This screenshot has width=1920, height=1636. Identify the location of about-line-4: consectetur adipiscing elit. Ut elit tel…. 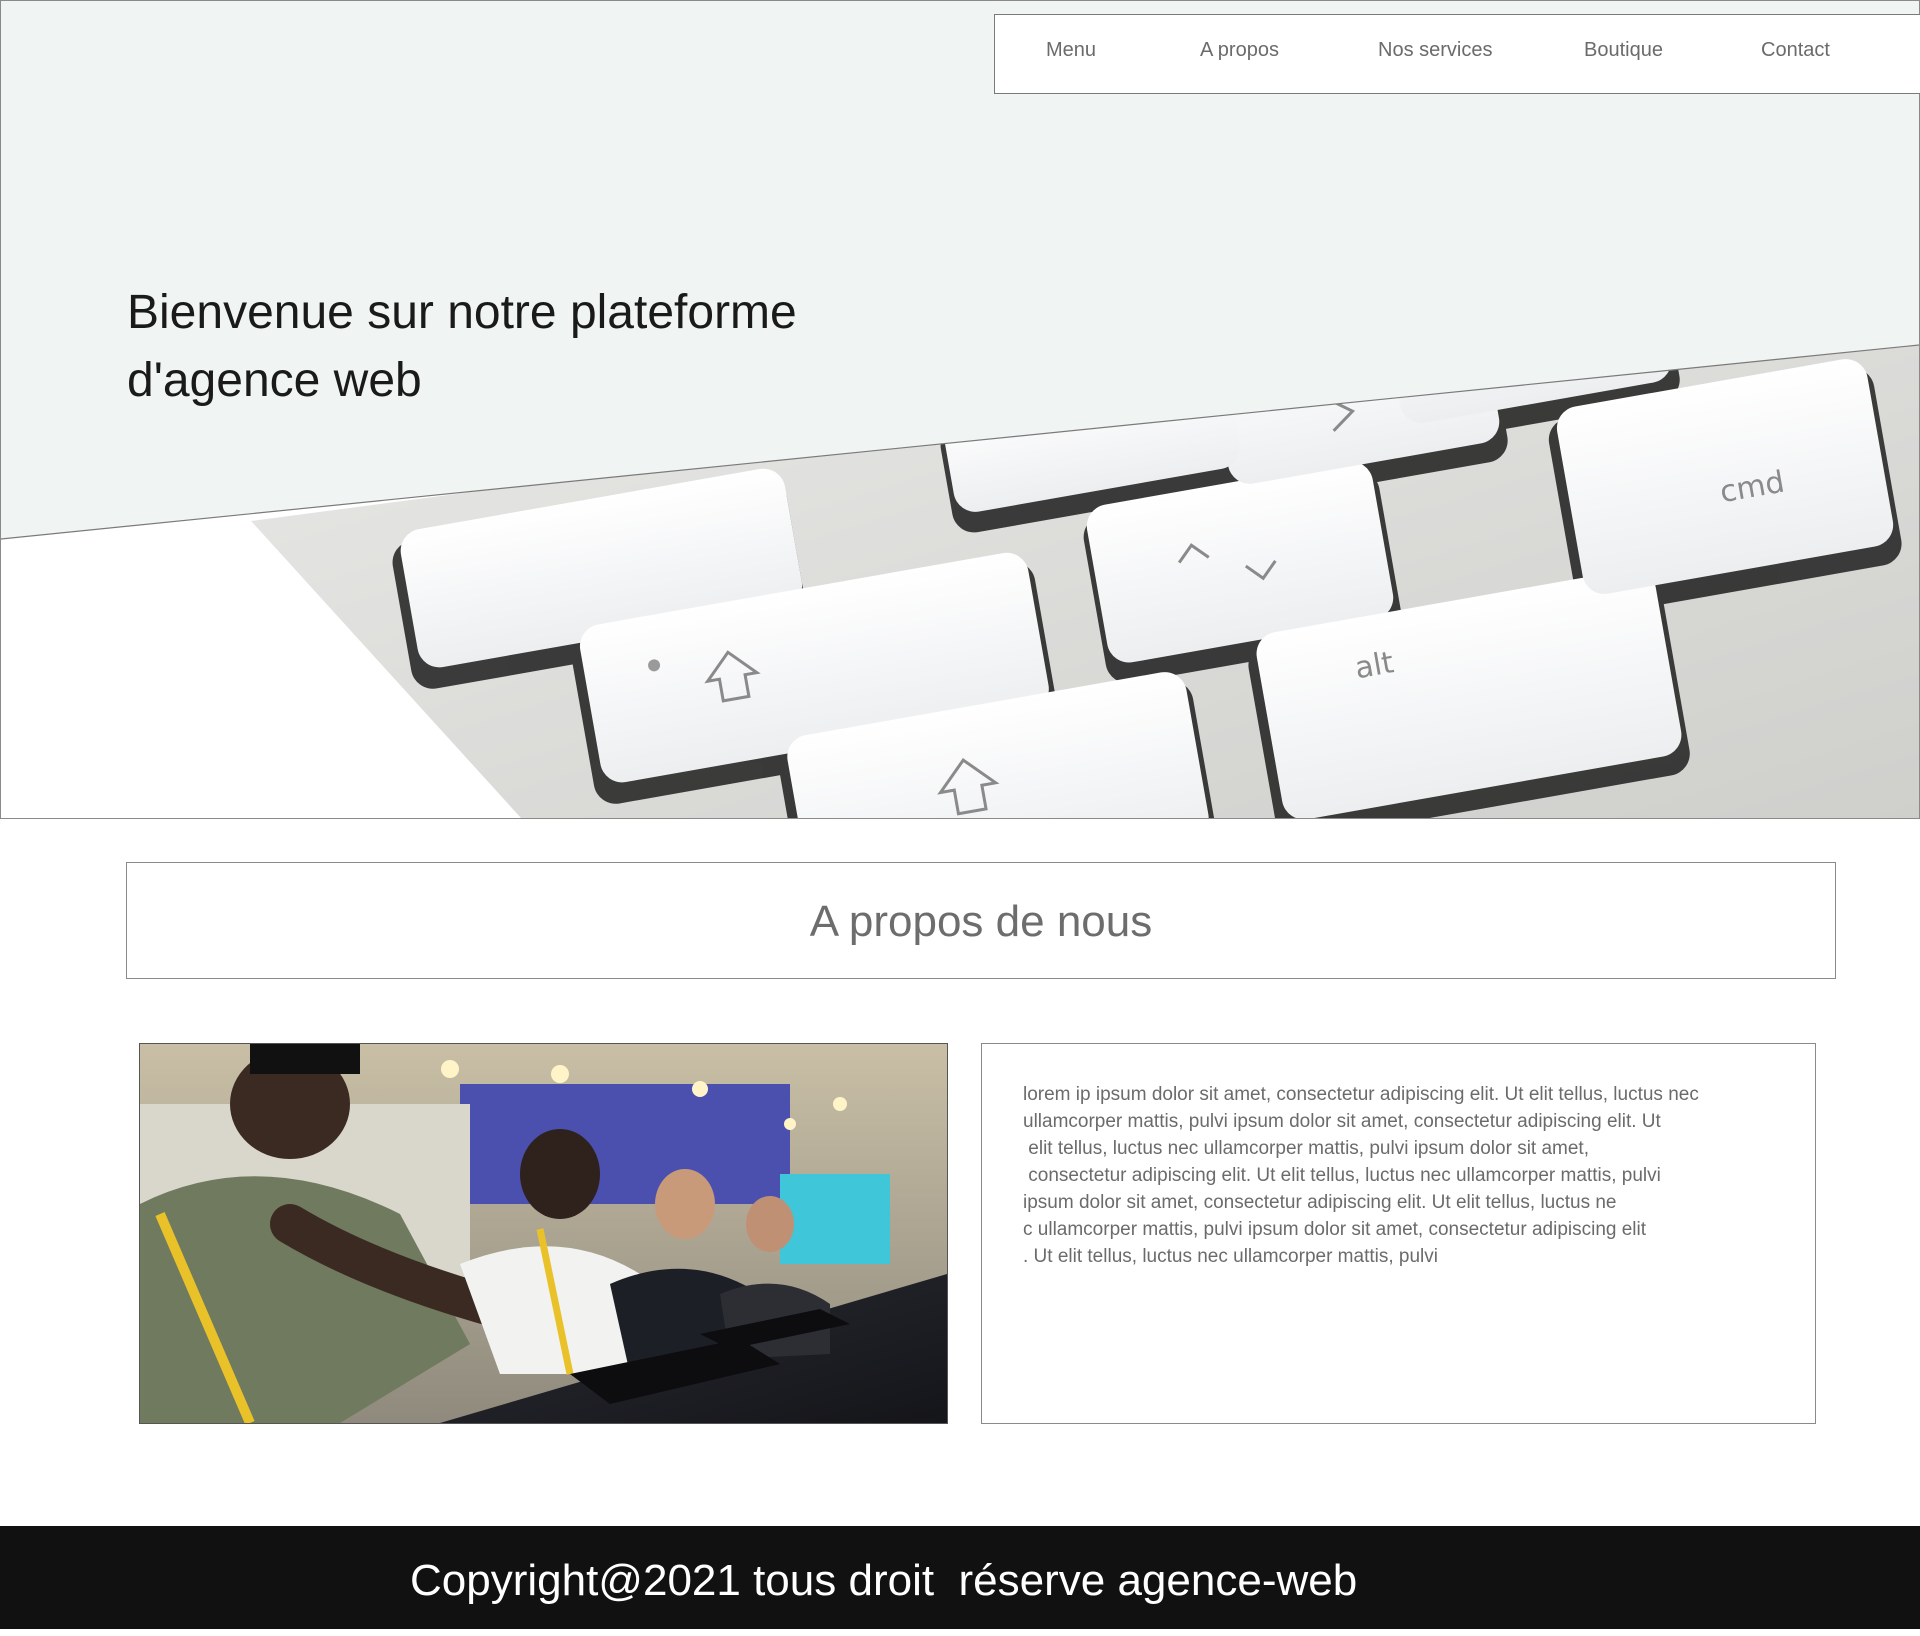
(1342, 1175).